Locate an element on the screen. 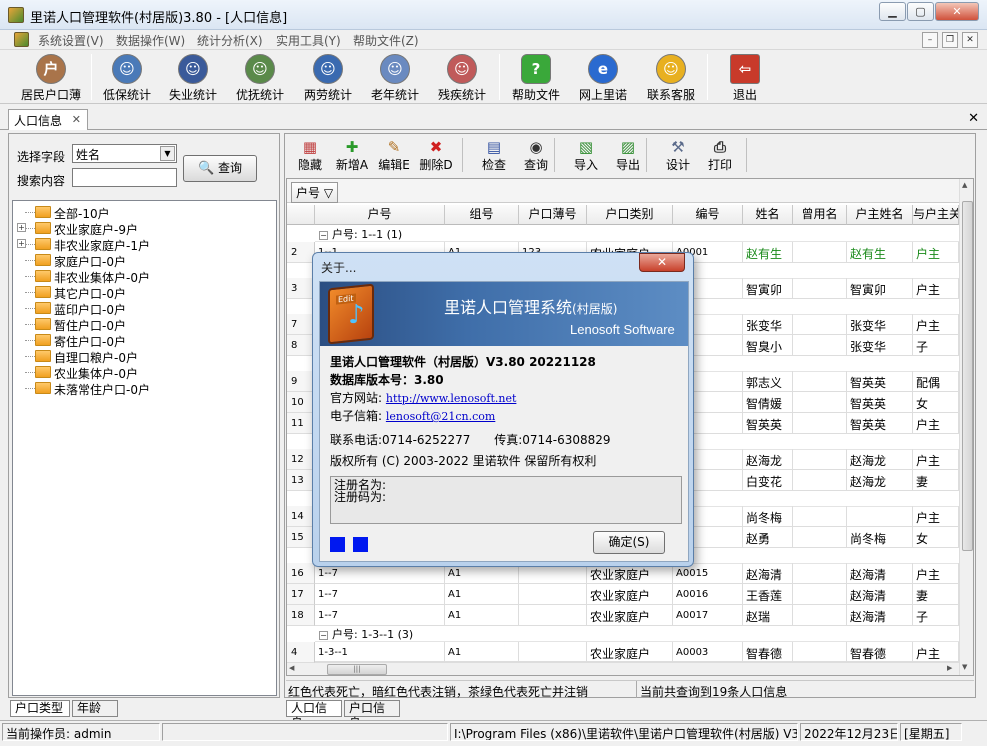 This screenshot has width=987, height=746. row-number: 15 is located at coordinates (301, 537).